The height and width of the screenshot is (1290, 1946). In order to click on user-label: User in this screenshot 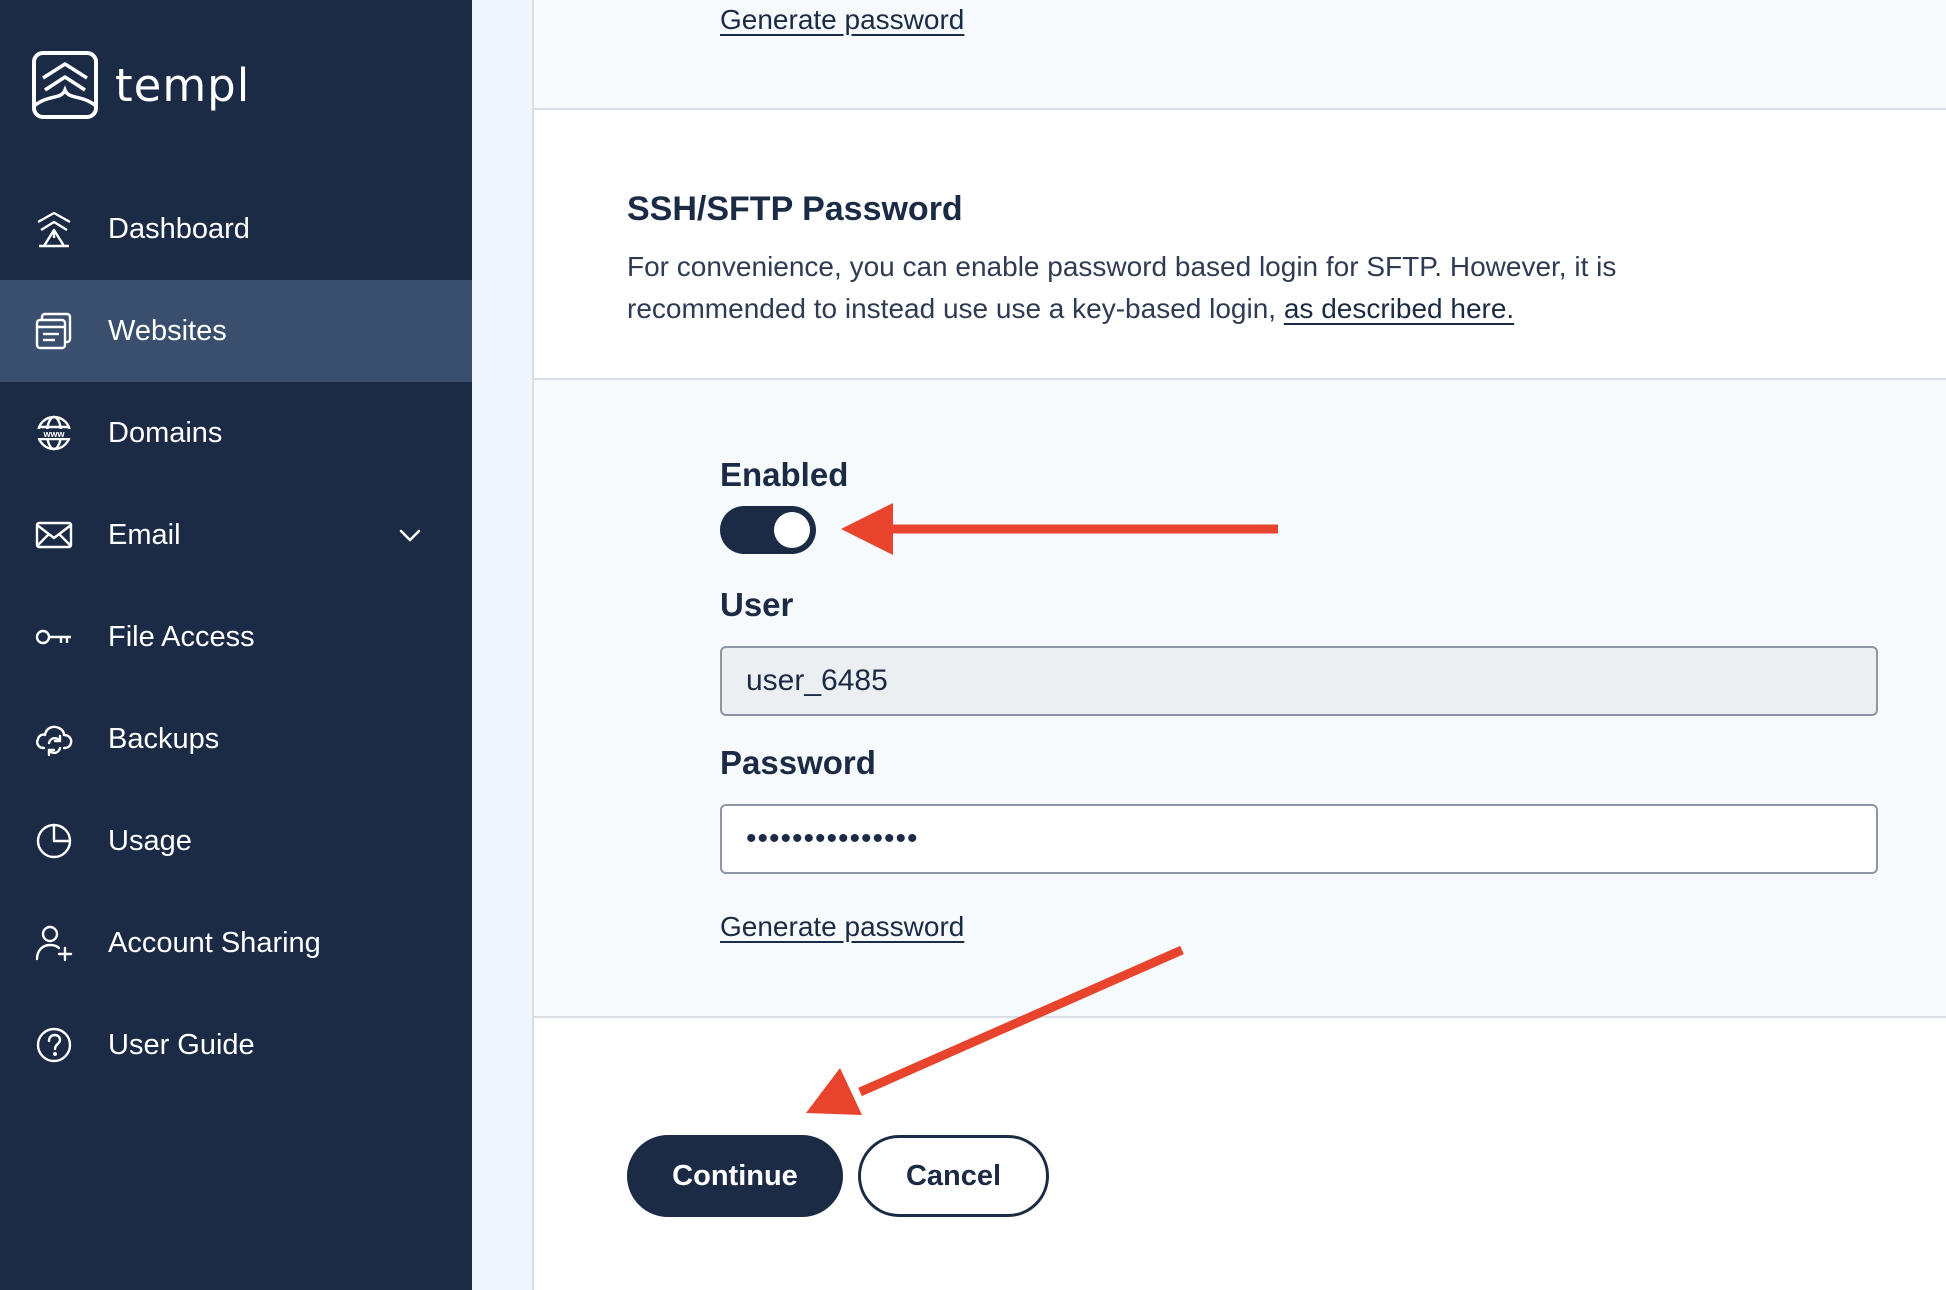, I will do `click(757, 604)`.